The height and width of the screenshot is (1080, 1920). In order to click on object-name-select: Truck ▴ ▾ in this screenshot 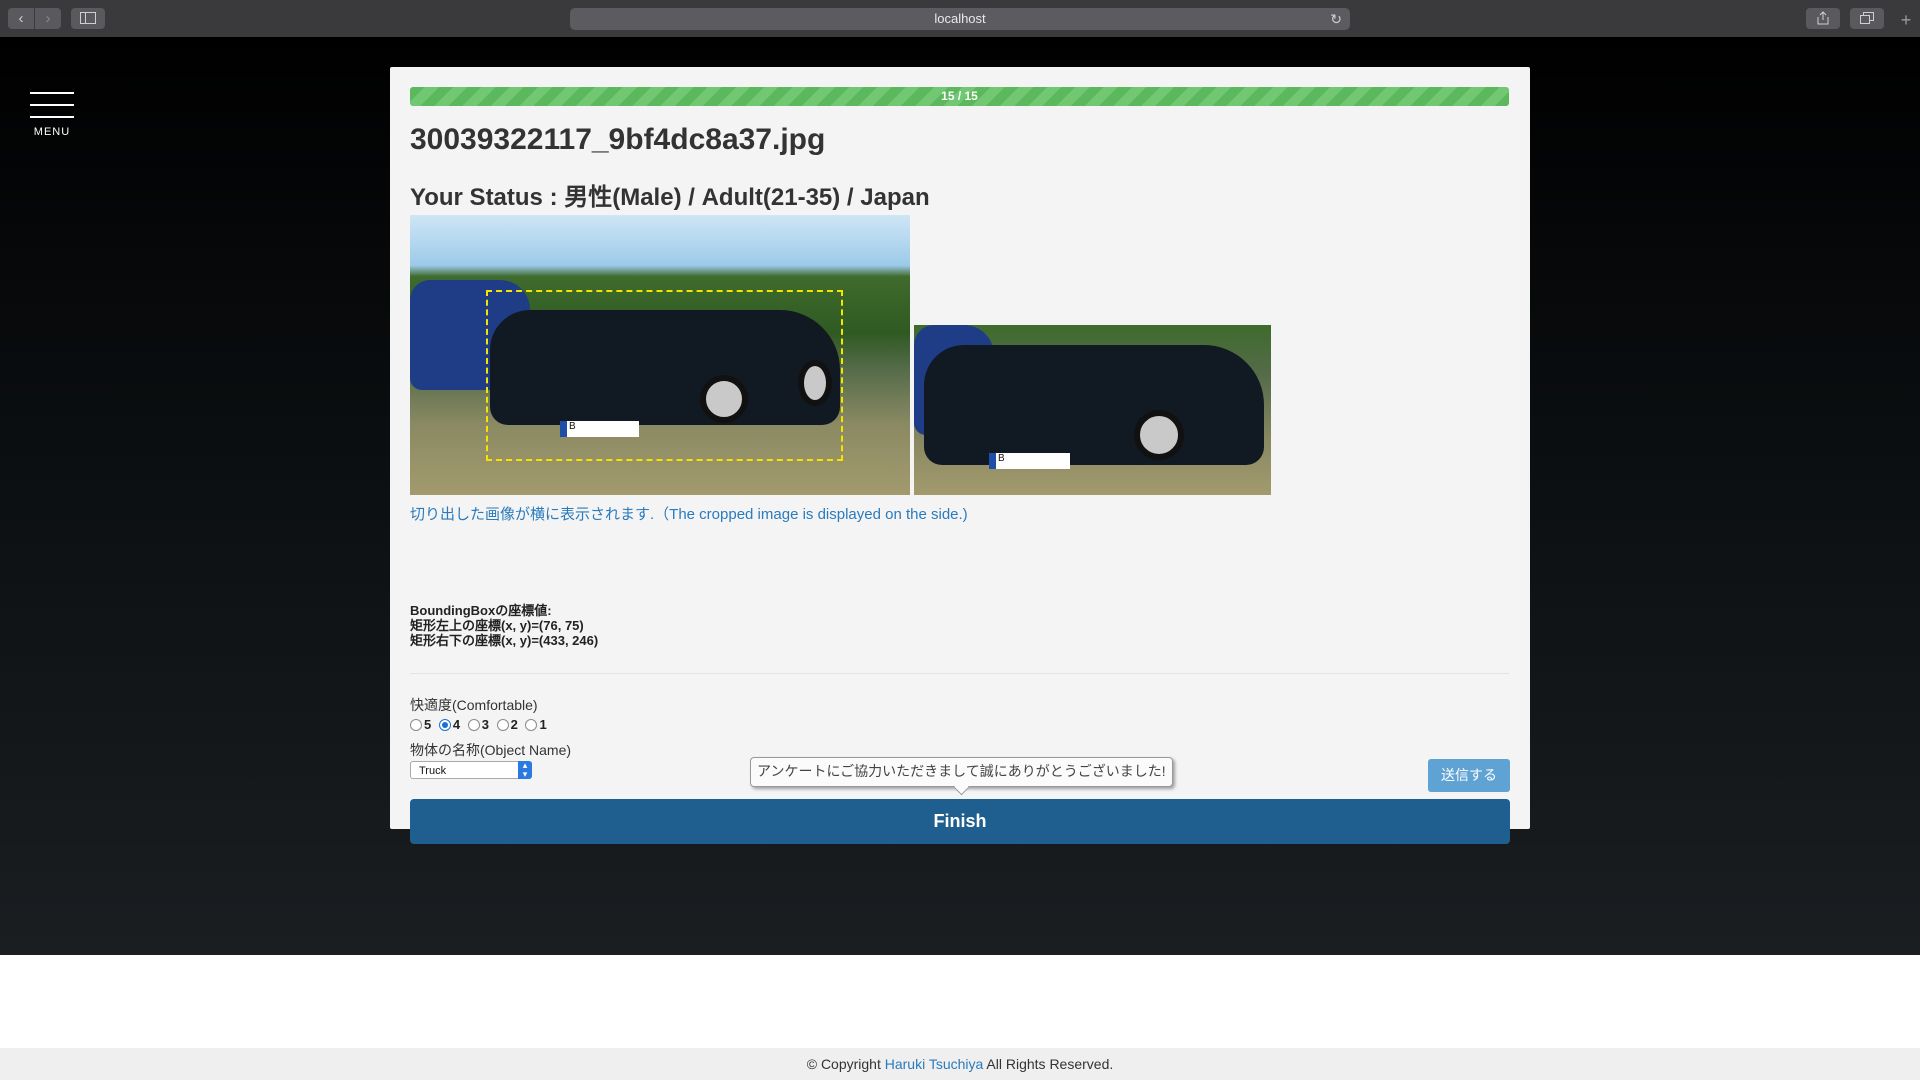, I will do `click(471, 770)`.